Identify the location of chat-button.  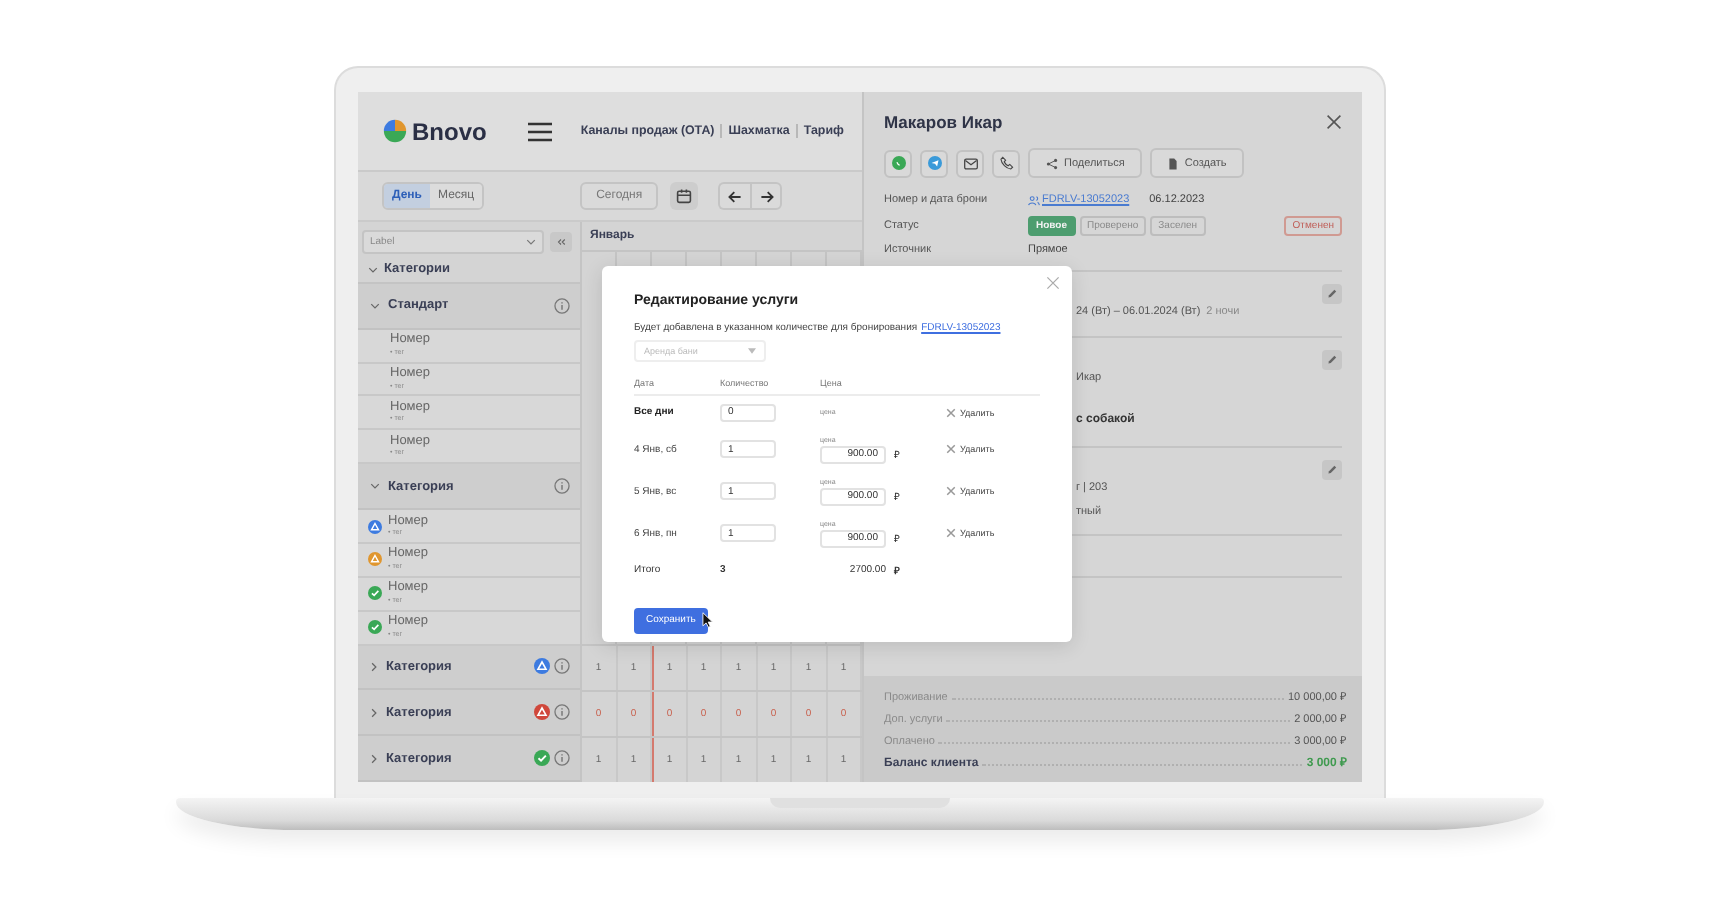
(898, 163).